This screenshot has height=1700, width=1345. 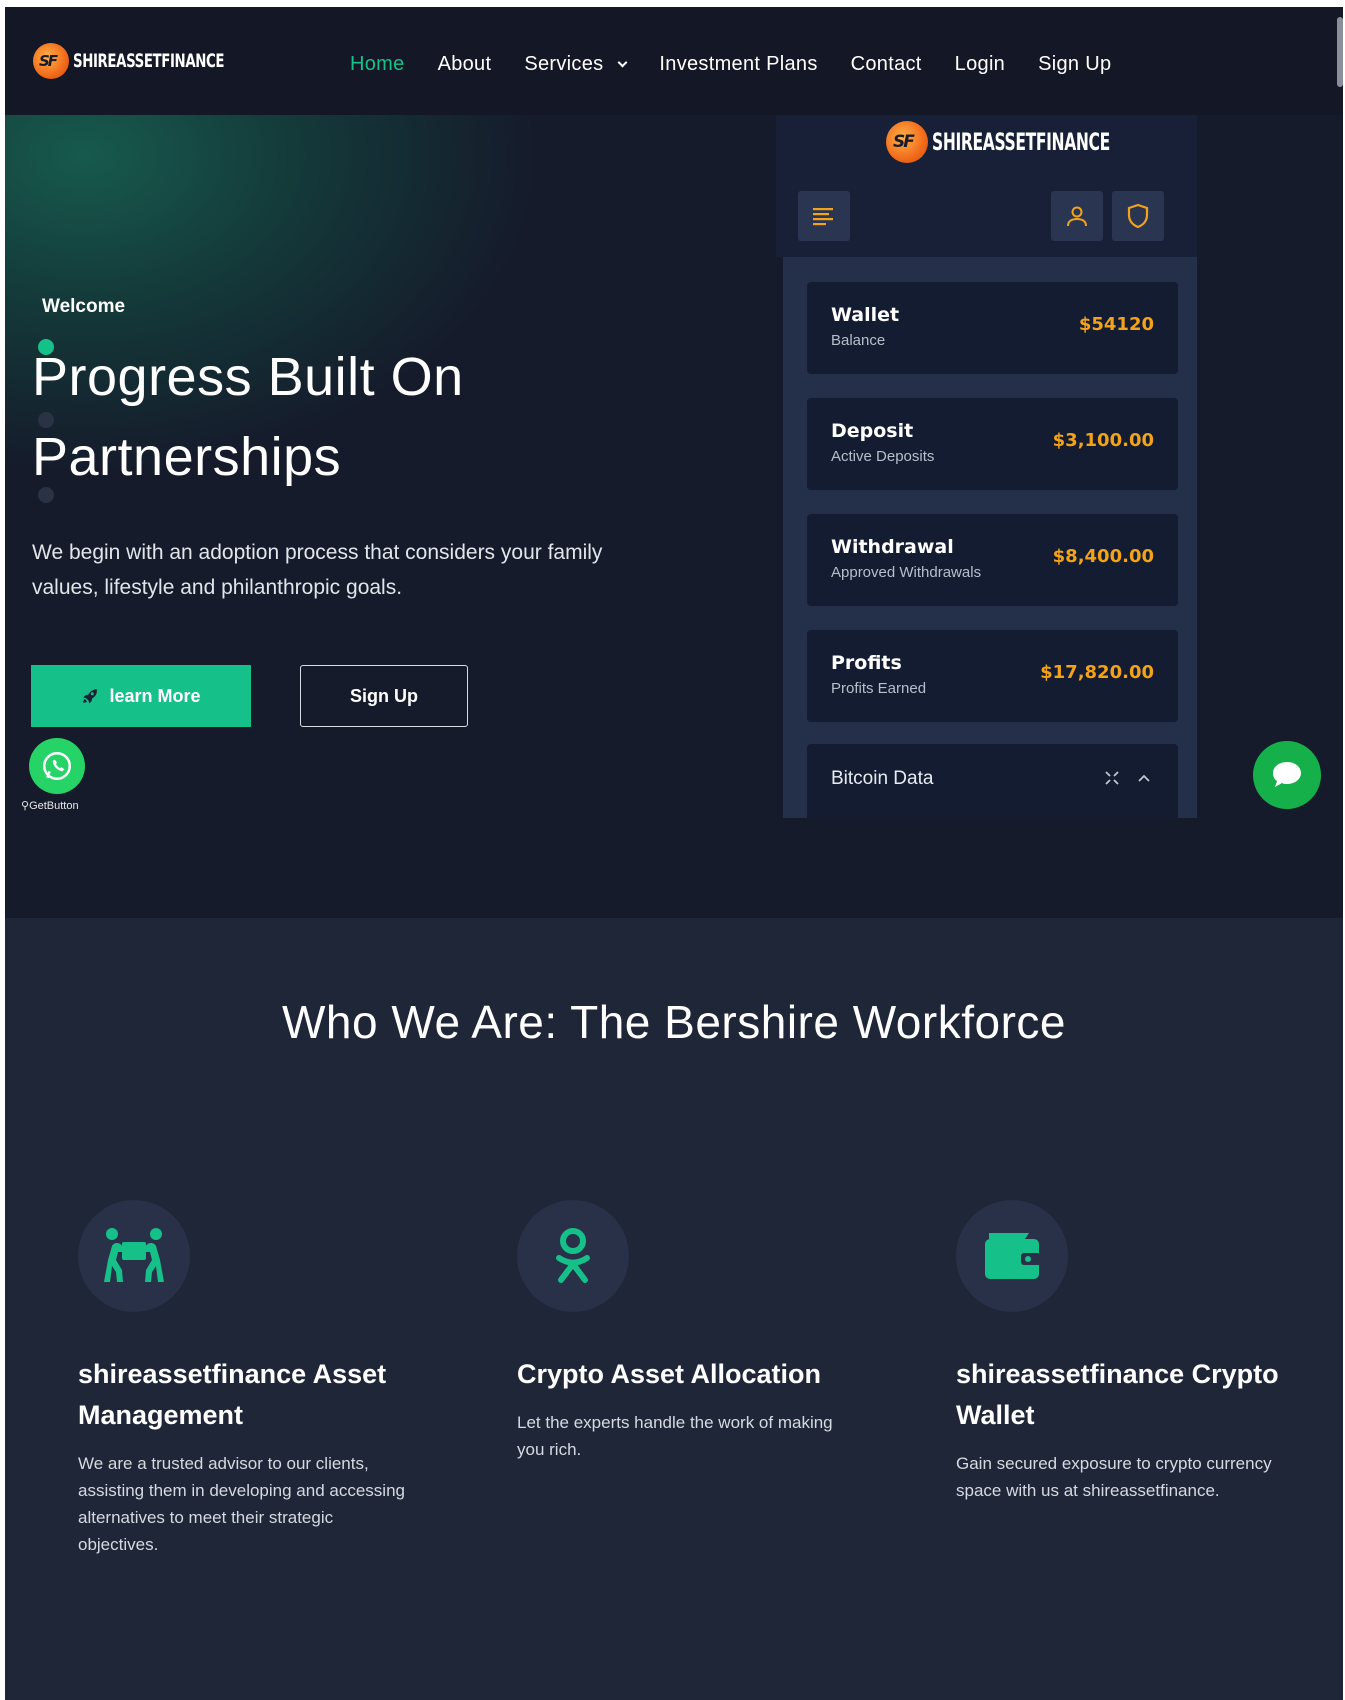 I want to click on feature-title: shireassetfinance Crypto Wallet, so click(x=1117, y=1394).